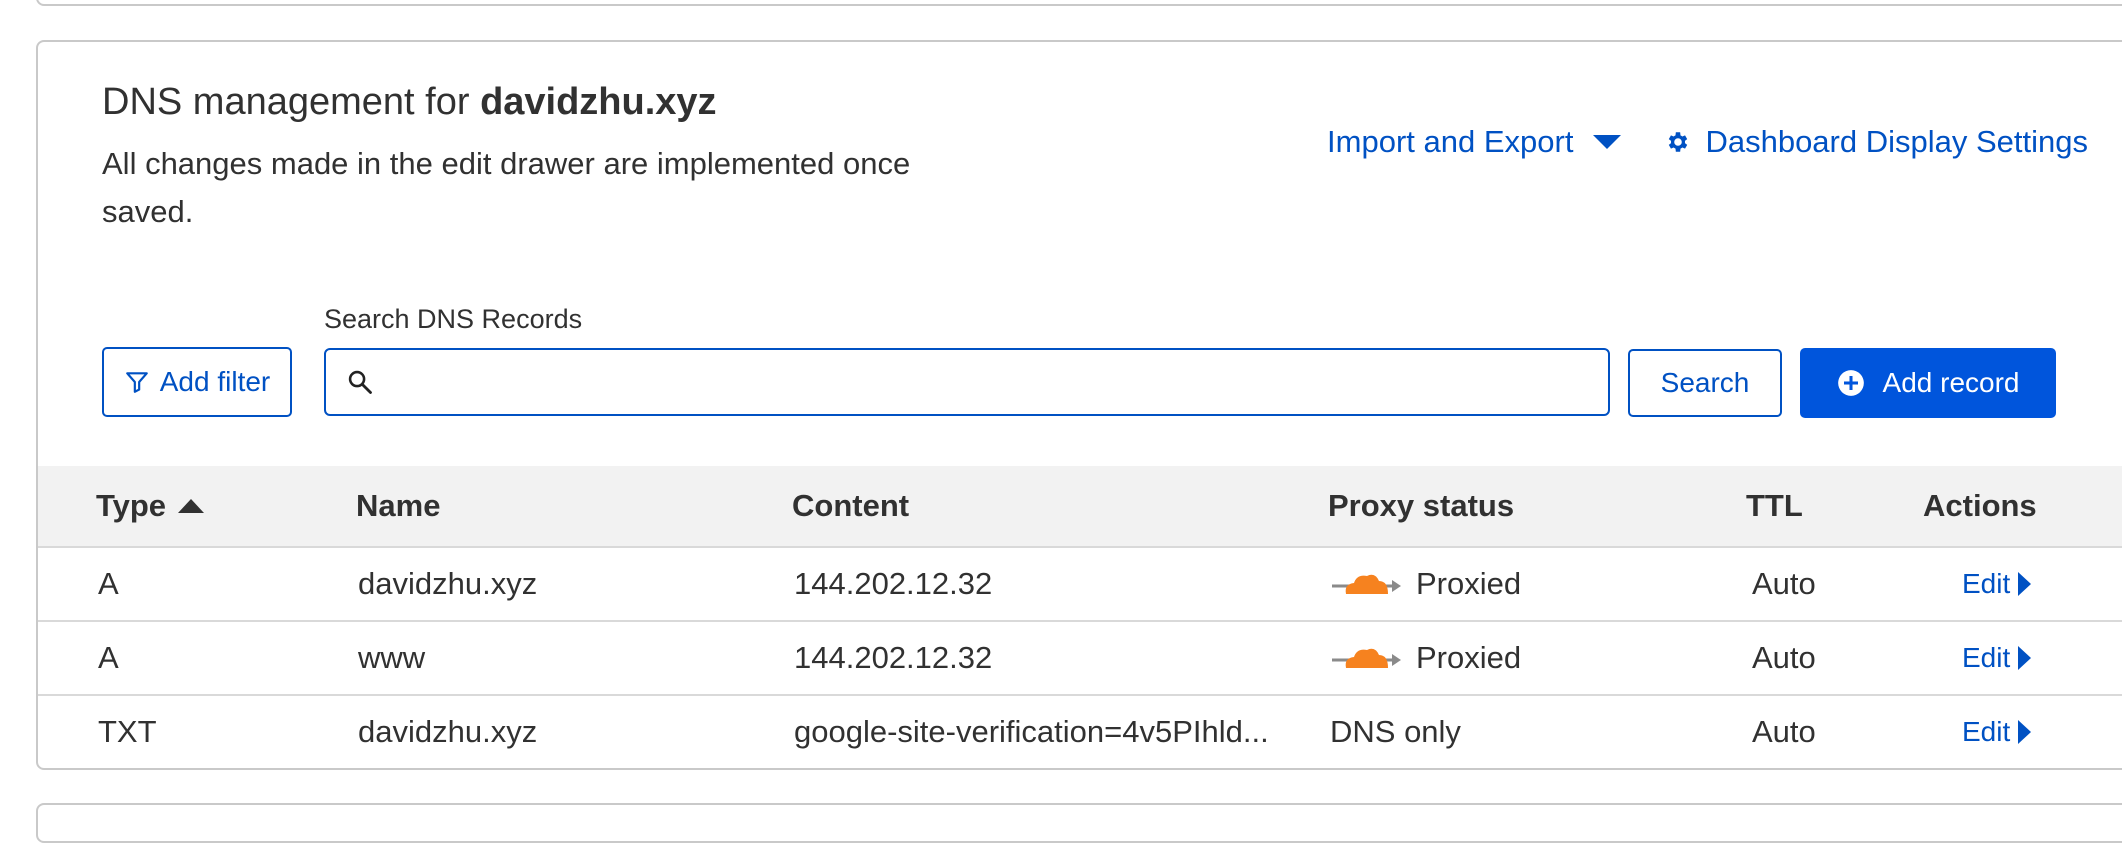  What do you see at coordinates (598, 102) in the screenshot?
I see `domain-name: davidzhu.xyz` at bounding box center [598, 102].